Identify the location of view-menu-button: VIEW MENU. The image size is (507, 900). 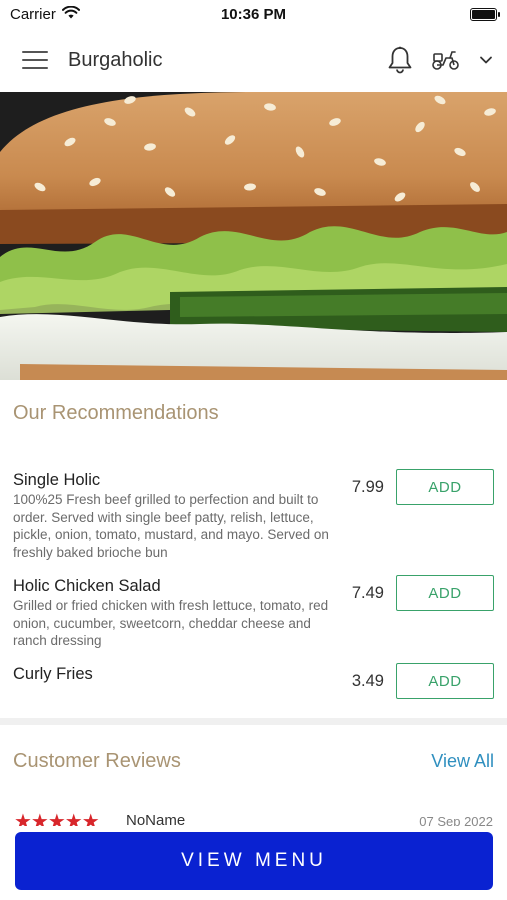
(254, 861).